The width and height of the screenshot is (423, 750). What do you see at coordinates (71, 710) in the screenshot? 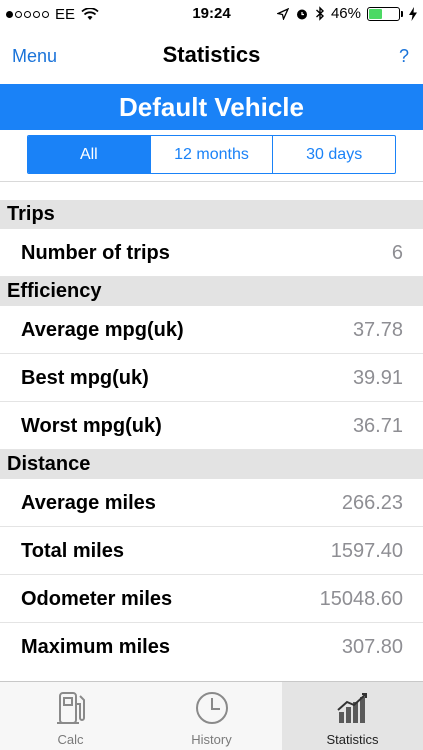
I see `fuel-pump-icon` at bounding box center [71, 710].